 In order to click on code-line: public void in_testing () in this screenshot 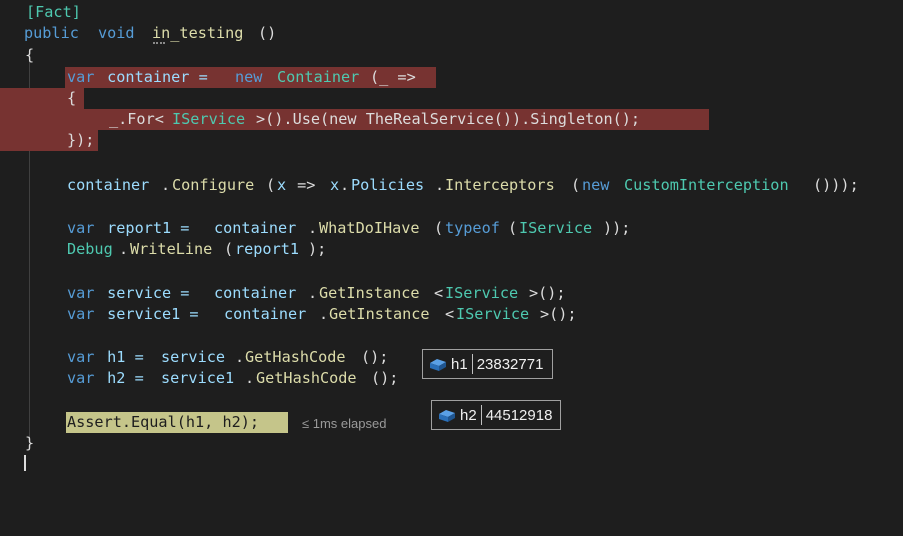, I will do `click(138, 33)`.